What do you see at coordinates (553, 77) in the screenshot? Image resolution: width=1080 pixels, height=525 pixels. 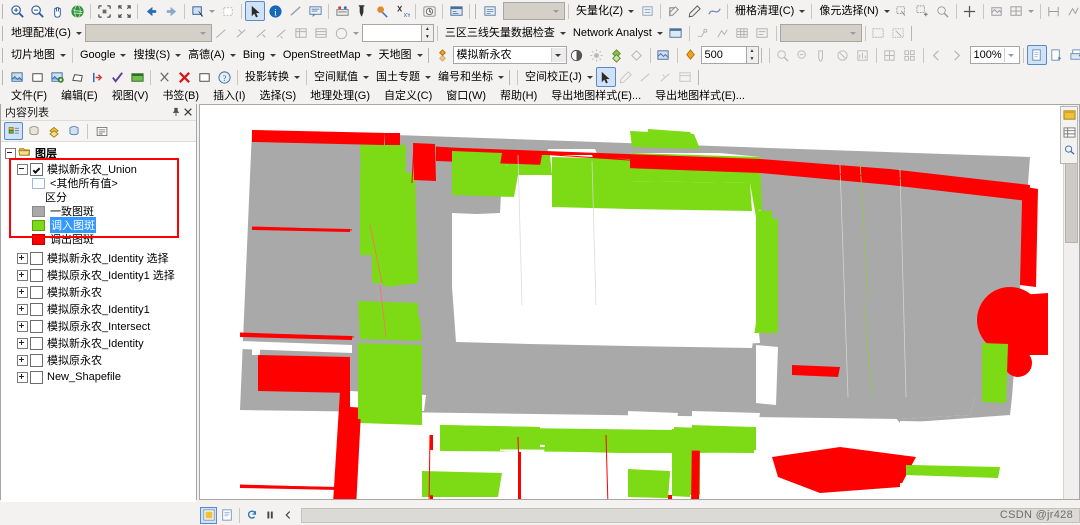 I see `spatial-adjustment-menu: 空间校正(J)` at bounding box center [553, 77].